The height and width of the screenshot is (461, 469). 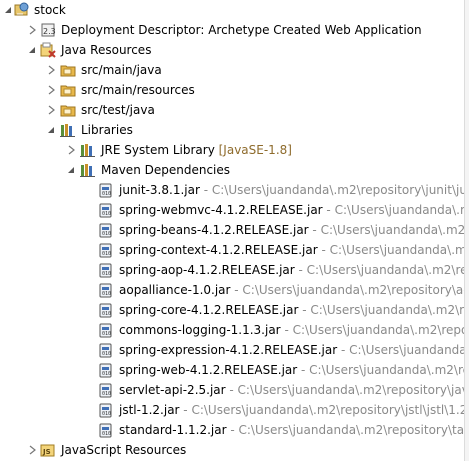 I want to click on tree-item-src-main-resources: src/main/resources, so click(x=234, y=90).